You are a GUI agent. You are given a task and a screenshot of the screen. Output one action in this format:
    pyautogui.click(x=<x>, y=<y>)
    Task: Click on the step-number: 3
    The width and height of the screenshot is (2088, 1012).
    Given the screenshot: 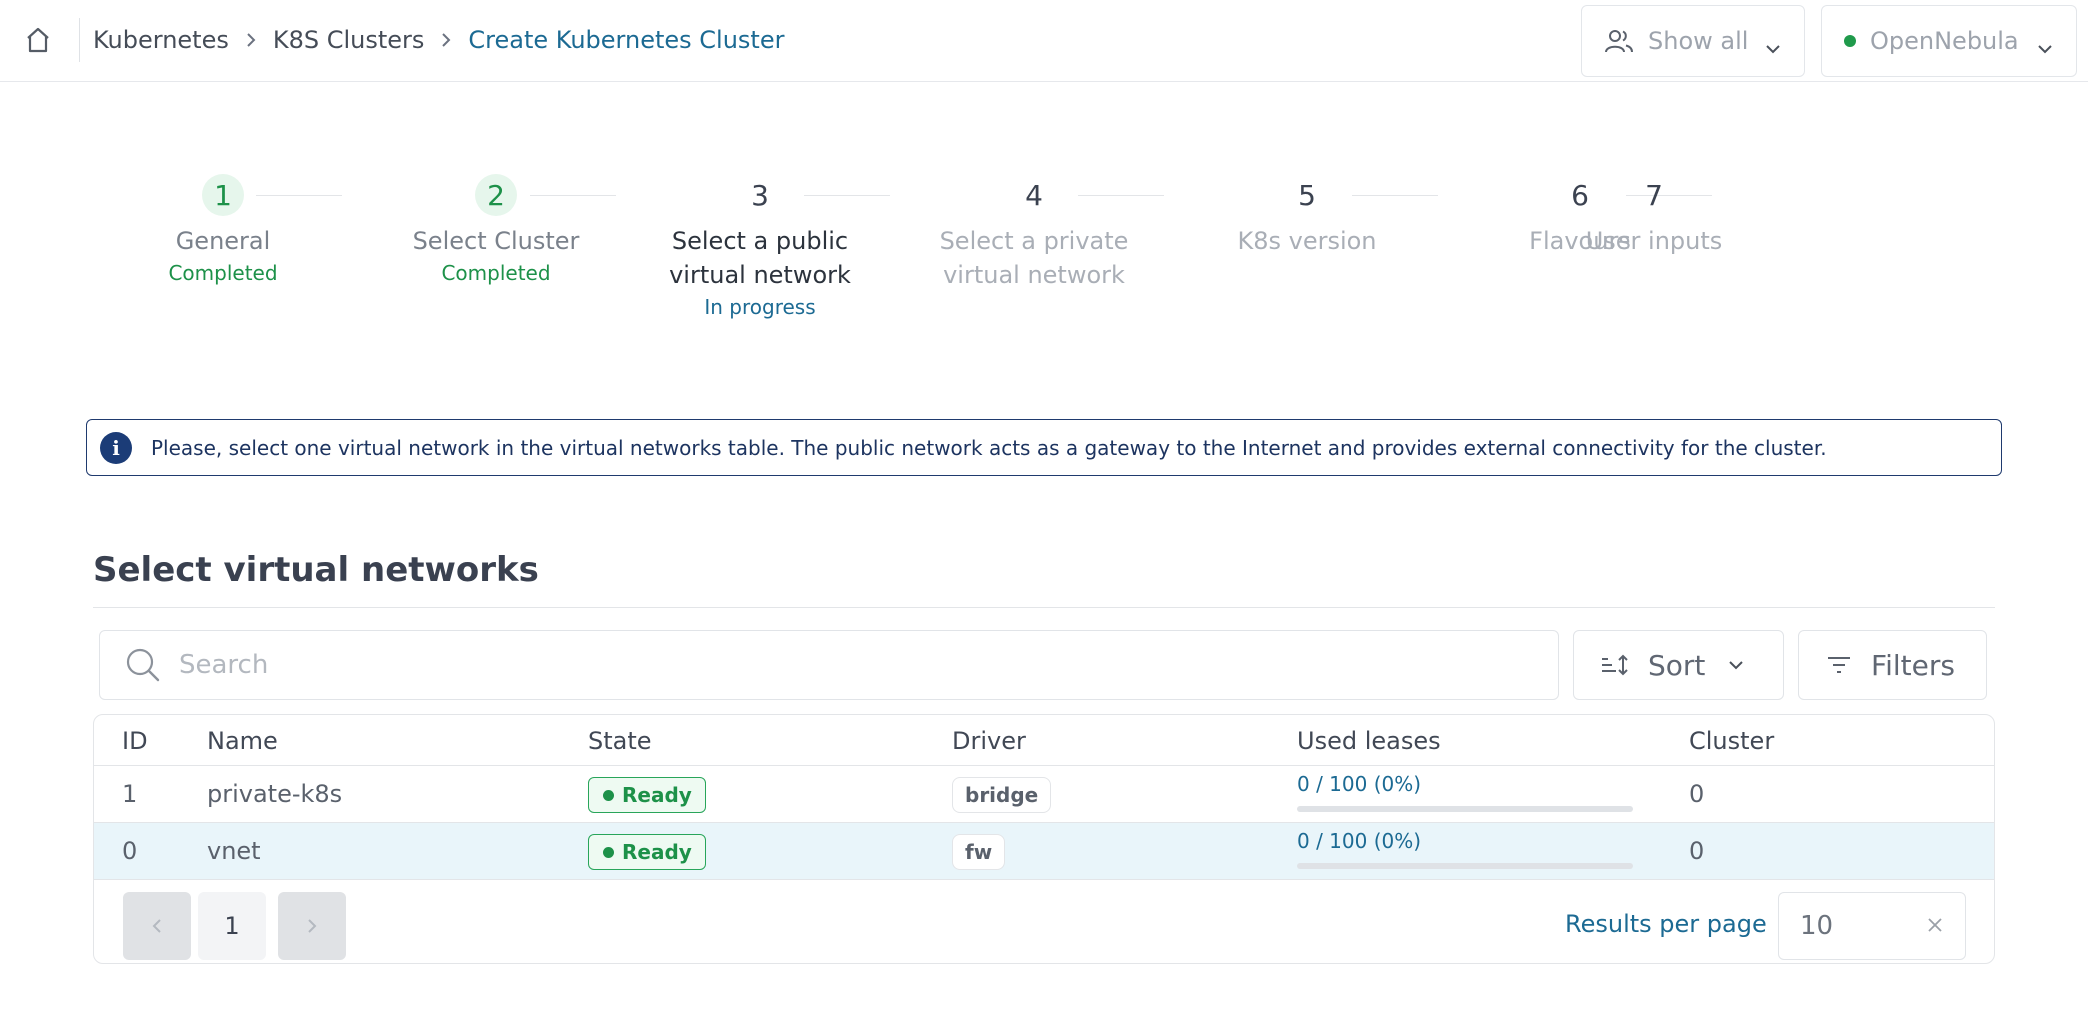 What is the action you would take?
    pyautogui.click(x=760, y=195)
    